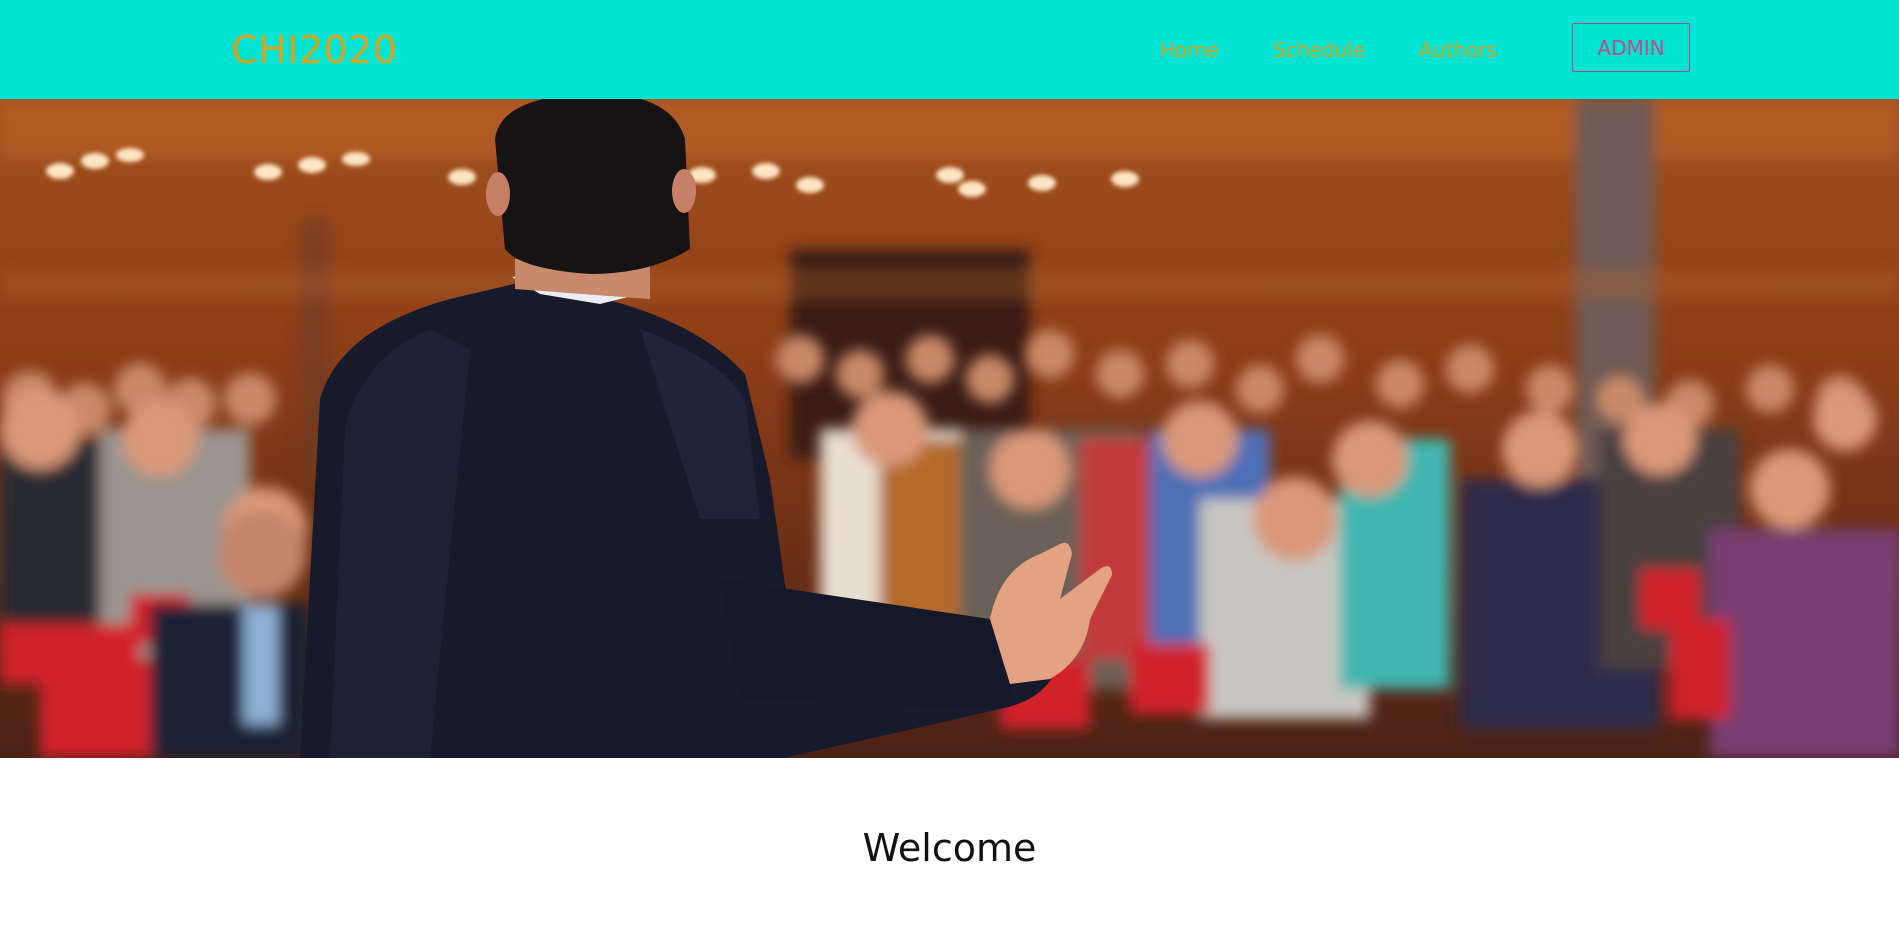 The height and width of the screenshot is (940, 1899). I want to click on admin-button: ADMIN, so click(1631, 47).